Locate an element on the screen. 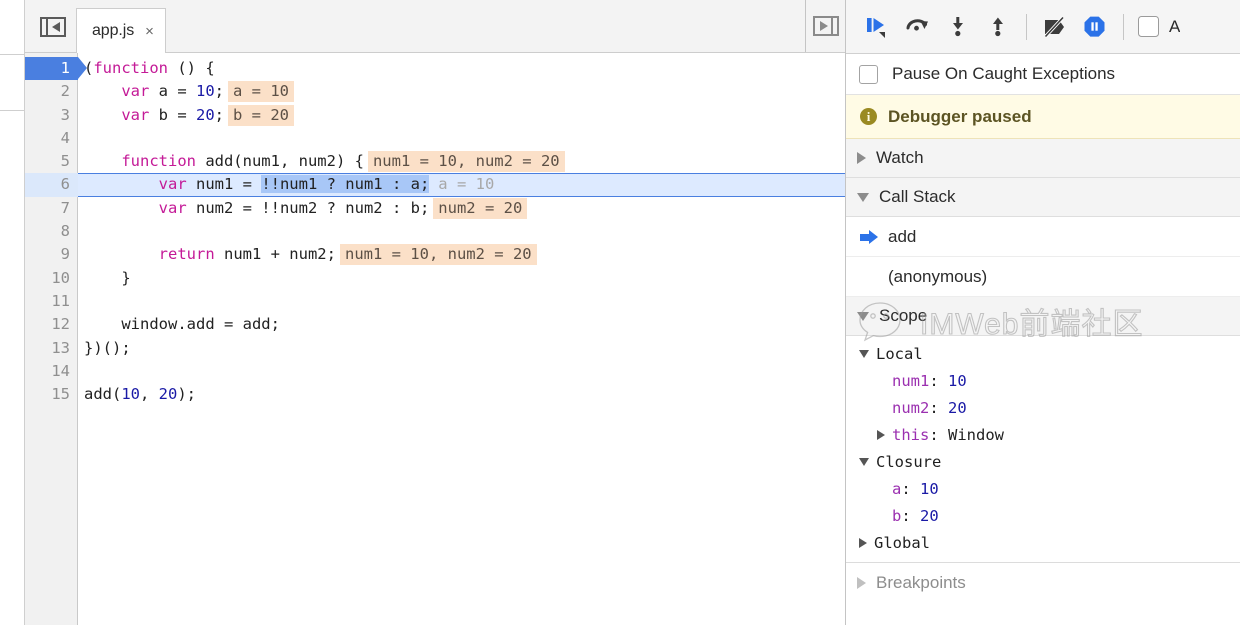 The image size is (1240, 625). line-number: 14 is located at coordinates (51, 371).